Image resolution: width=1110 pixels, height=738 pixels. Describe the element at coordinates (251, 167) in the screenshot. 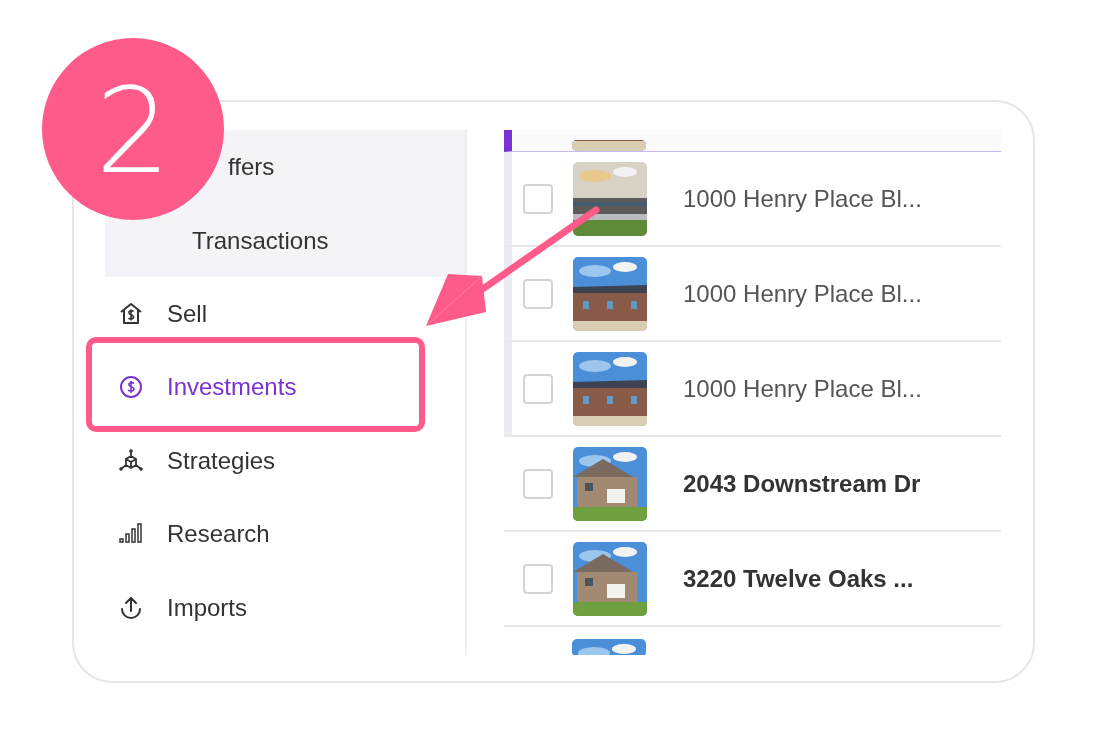

I see `submenu-item: ffers` at that location.